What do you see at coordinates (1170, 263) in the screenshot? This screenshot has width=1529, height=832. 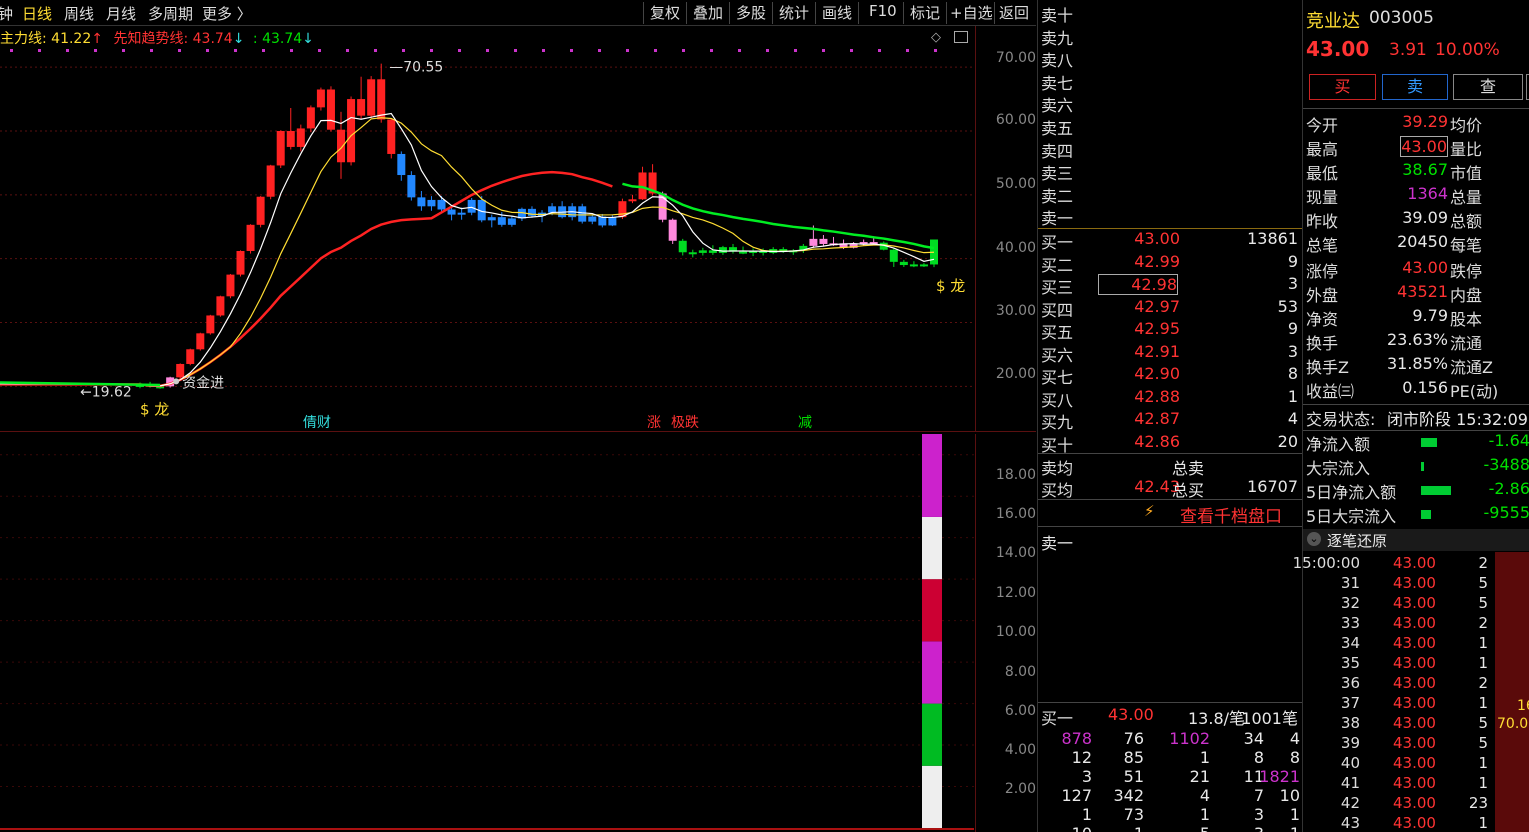 I see `bid-row: 买二 42.99 9` at bounding box center [1170, 263].